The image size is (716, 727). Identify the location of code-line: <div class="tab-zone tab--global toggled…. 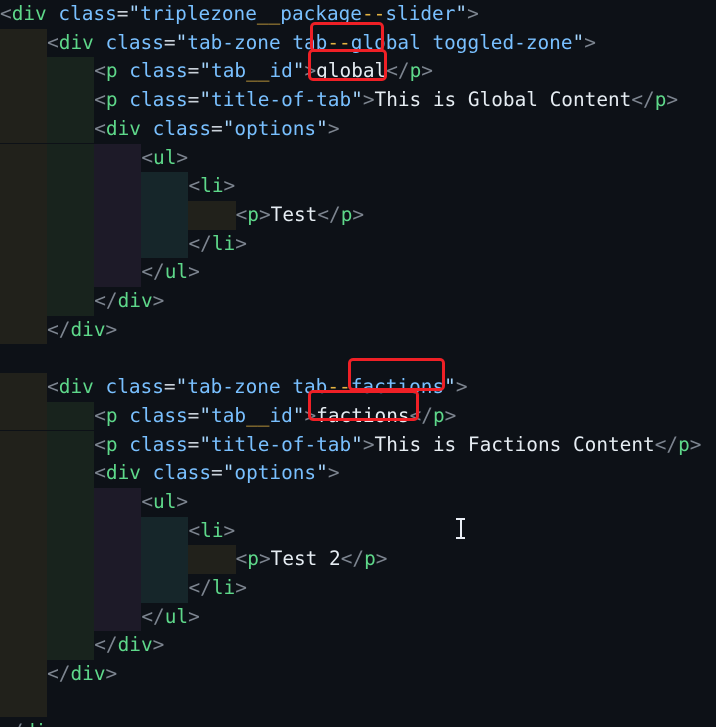
(321, 43).